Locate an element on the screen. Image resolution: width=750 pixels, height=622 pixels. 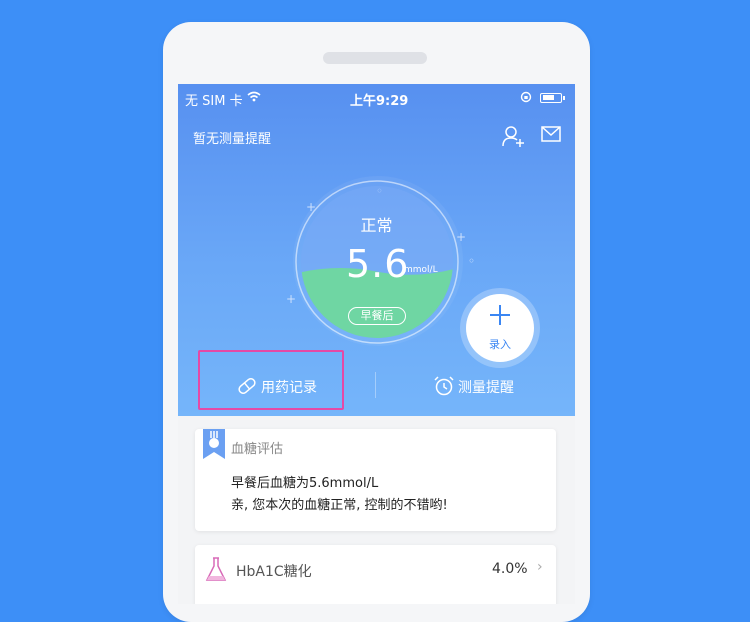
status-bar: 无 SIM 卡 上午9:29 is located at coordinates (376, 97).